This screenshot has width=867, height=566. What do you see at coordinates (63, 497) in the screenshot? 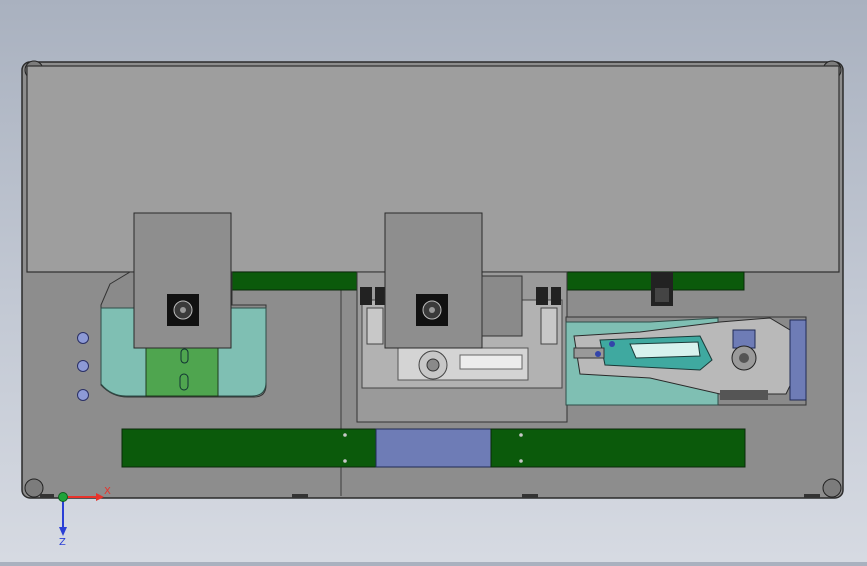
I see `y-axis-arrow` at bounding box center [63, 497].